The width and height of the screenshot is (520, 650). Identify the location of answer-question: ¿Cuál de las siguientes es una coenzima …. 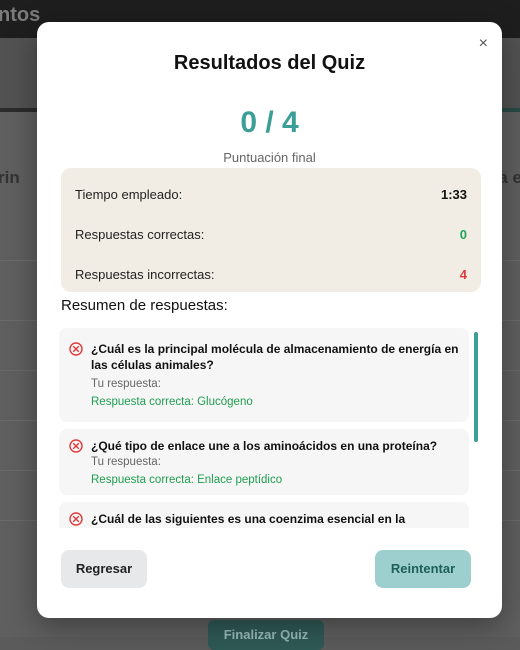
(248, 519).